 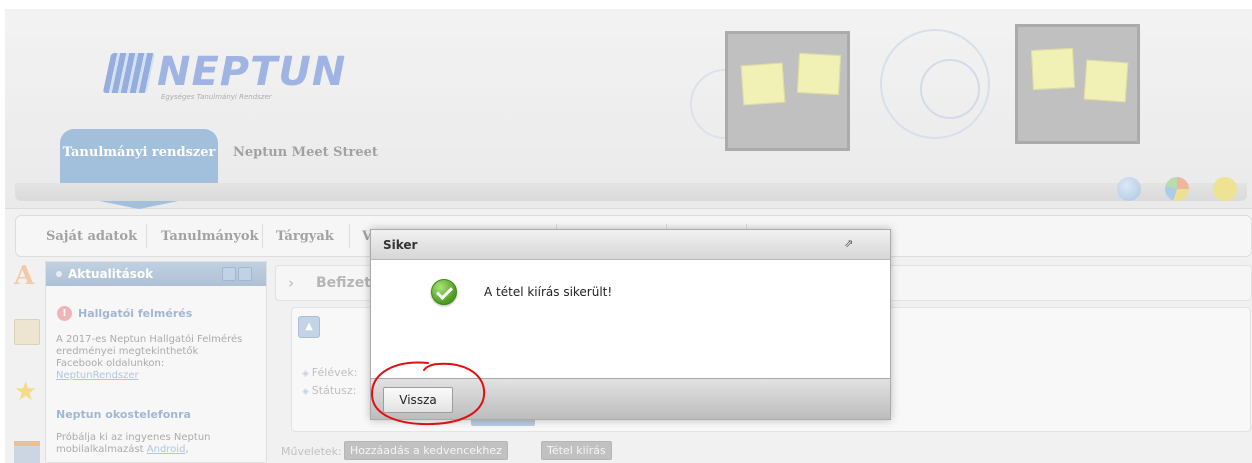 I want to click on success-check-icon, so click(x=444, y=292).